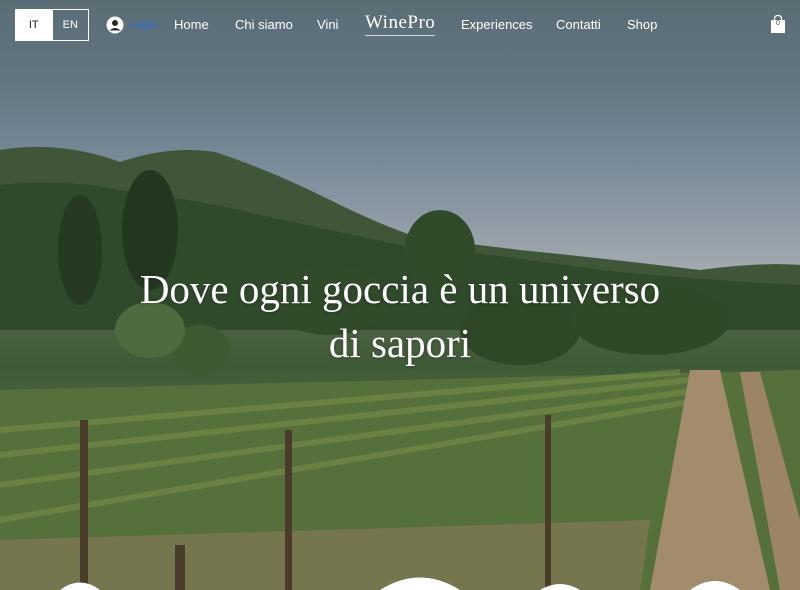  I want to click on hero-headline: Dove ogni goccia è un universo di sapori, so click(400, 316).